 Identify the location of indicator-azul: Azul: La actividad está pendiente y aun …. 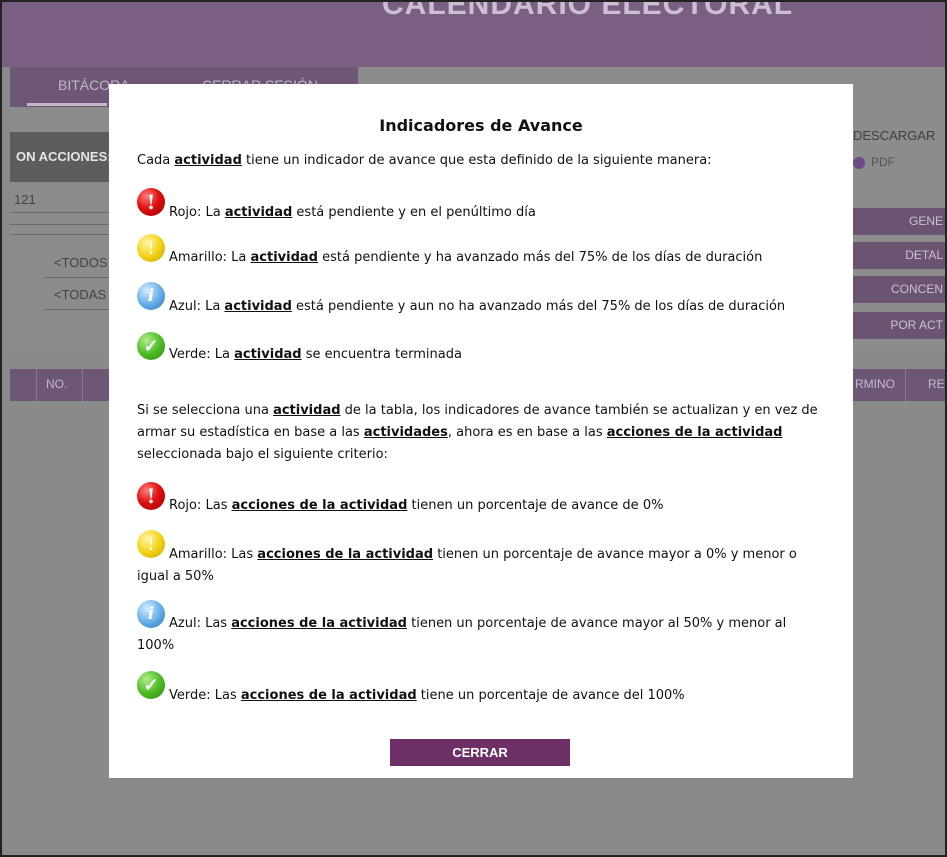
(514, 307).